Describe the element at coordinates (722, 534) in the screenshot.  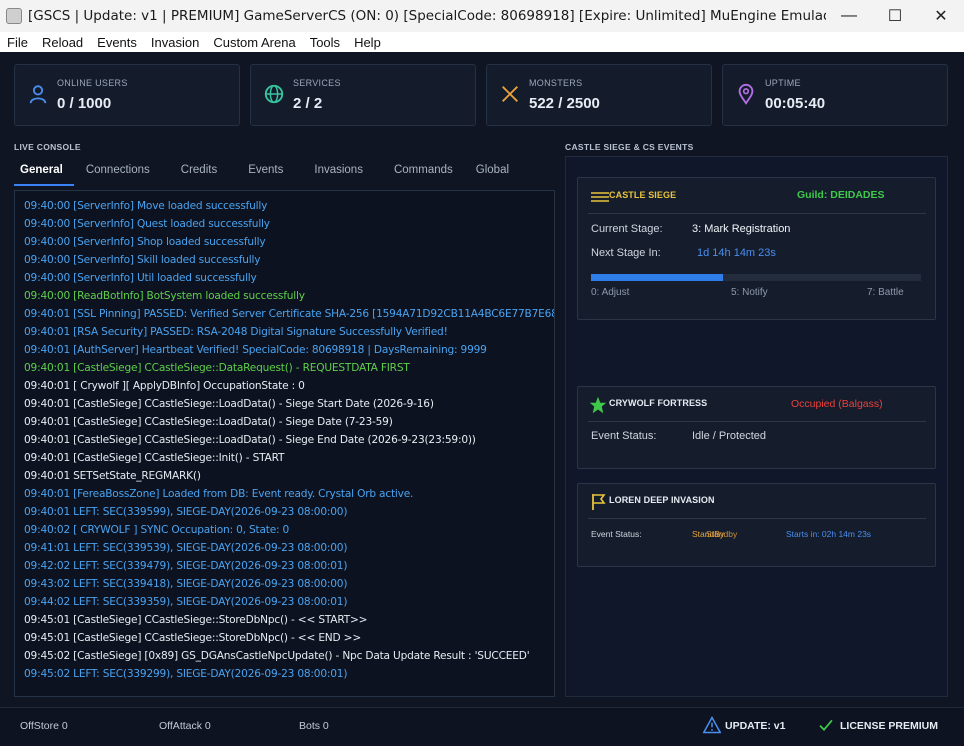
I see `loren-status-b: Standby` at that location.